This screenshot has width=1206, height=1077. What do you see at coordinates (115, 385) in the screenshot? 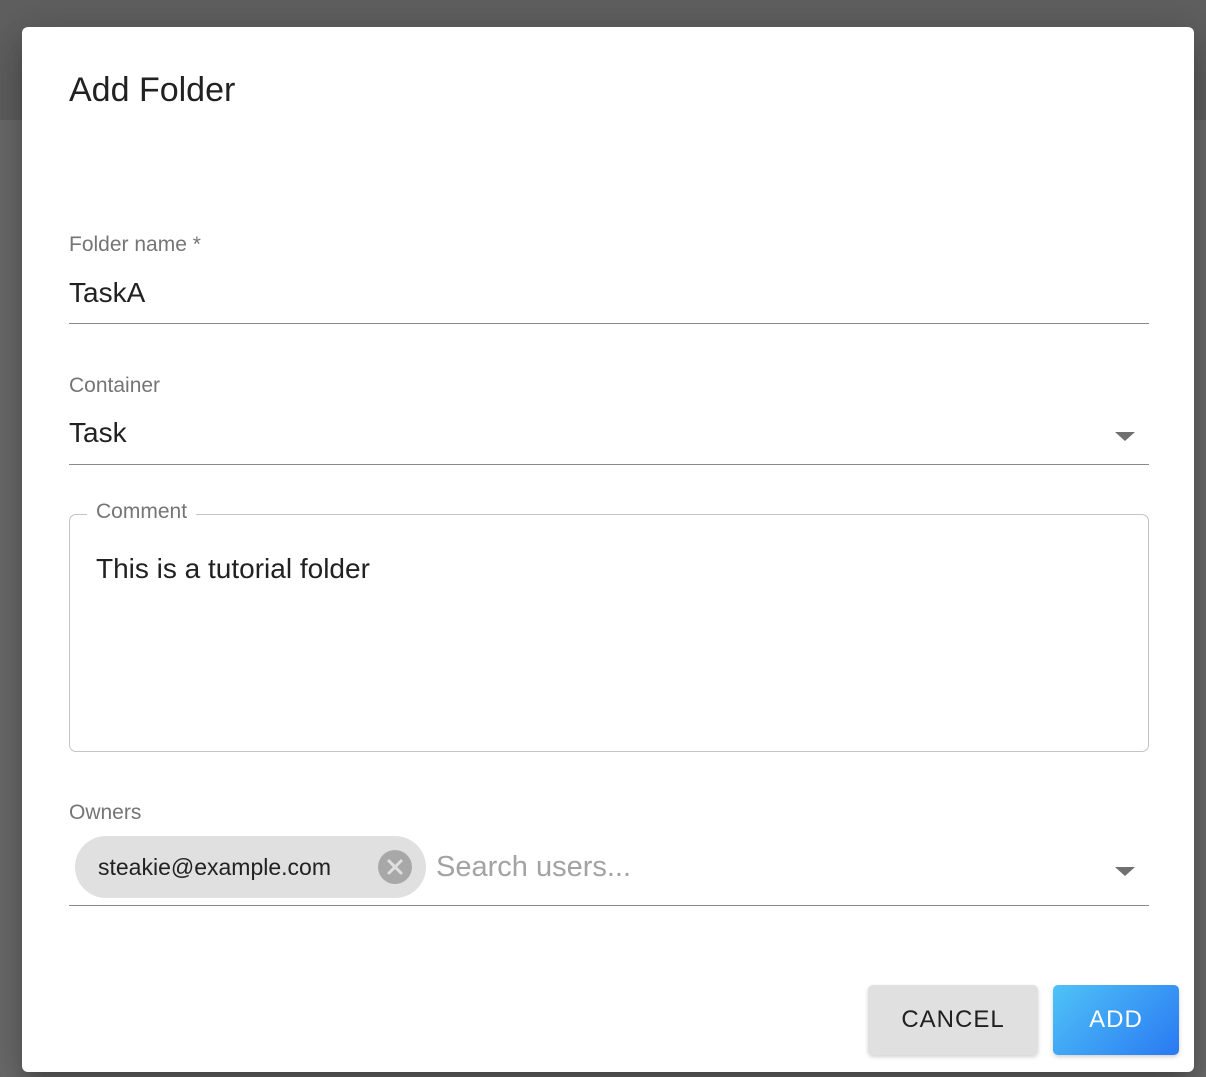
I see `container-label: Container` at bounding box center [115, 385].